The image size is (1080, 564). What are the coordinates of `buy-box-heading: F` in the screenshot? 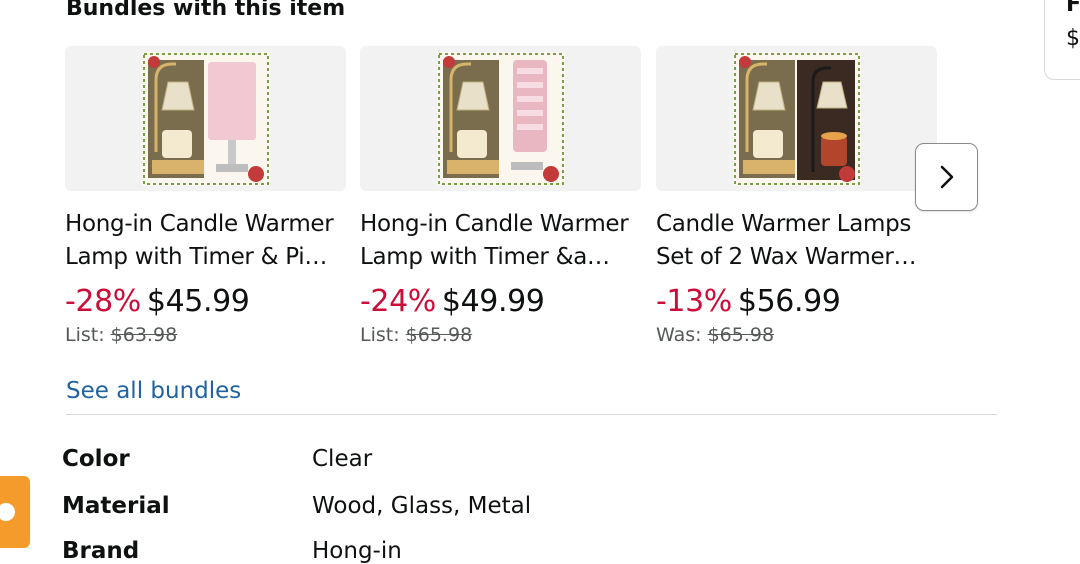 It's located at (1073, 8).